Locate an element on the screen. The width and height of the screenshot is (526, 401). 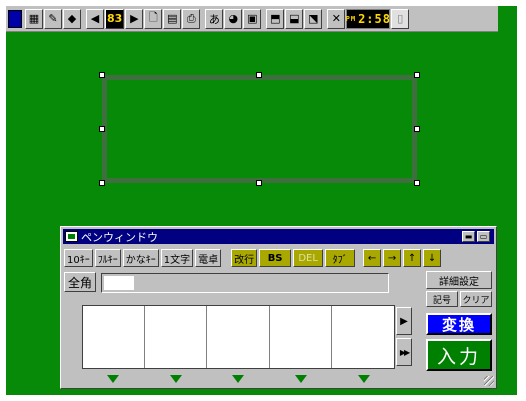
form-icon: ▤ is located at coordinates (172, 18).